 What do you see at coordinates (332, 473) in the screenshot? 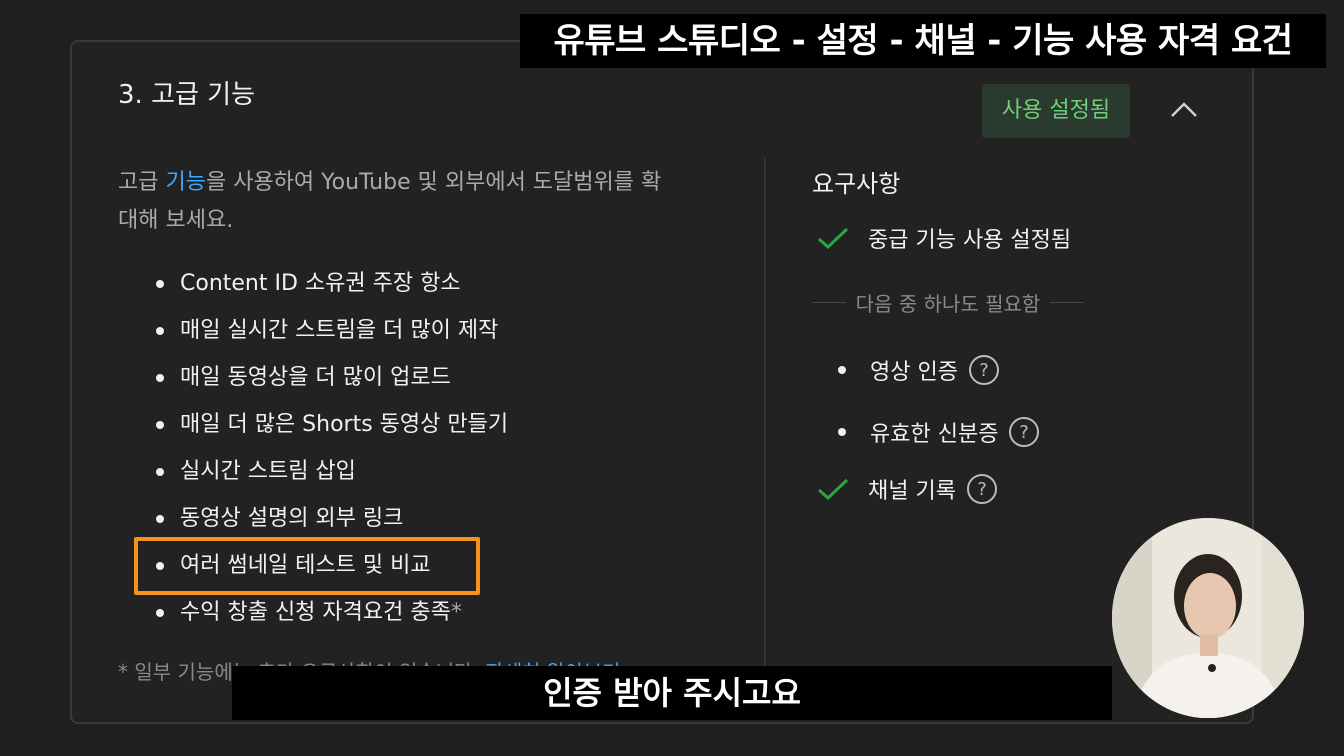
I see `feature-item: 실시간 스트림 삽입` at bounding box center [332, 473].